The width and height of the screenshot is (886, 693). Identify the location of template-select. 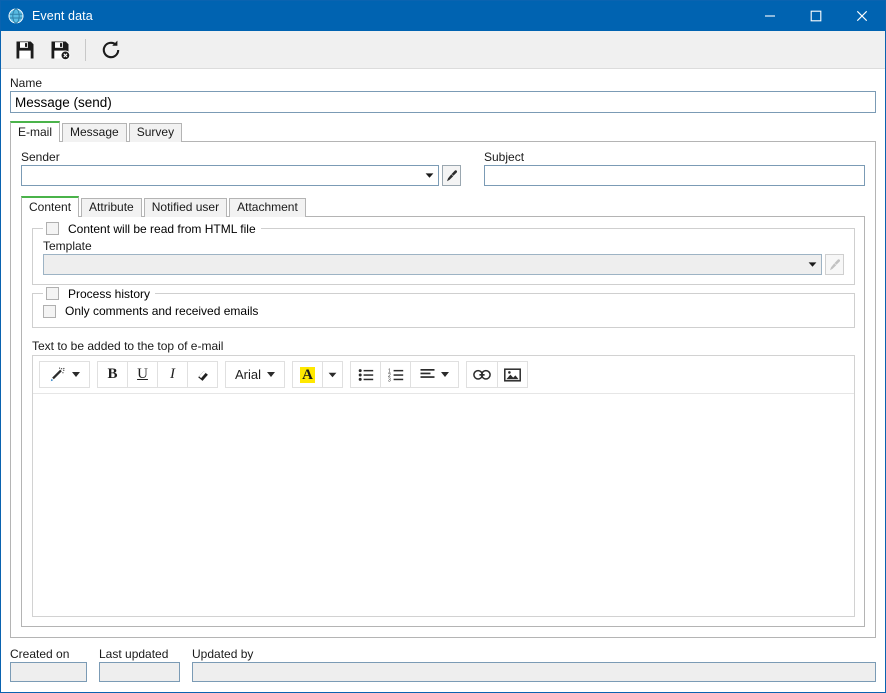
(432, 264).